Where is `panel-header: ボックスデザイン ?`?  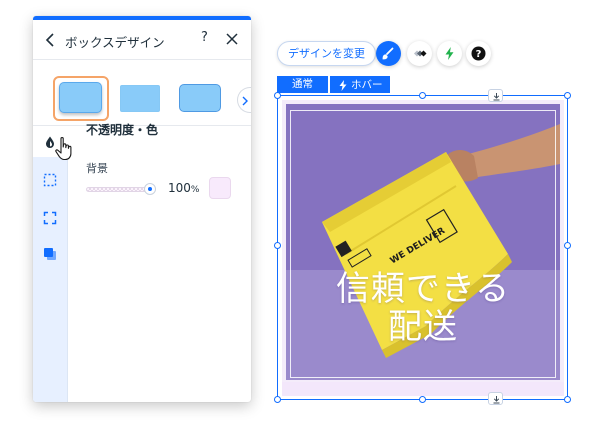
panel-header: ボックスデザイン ? is located at coordinates (142, 40).